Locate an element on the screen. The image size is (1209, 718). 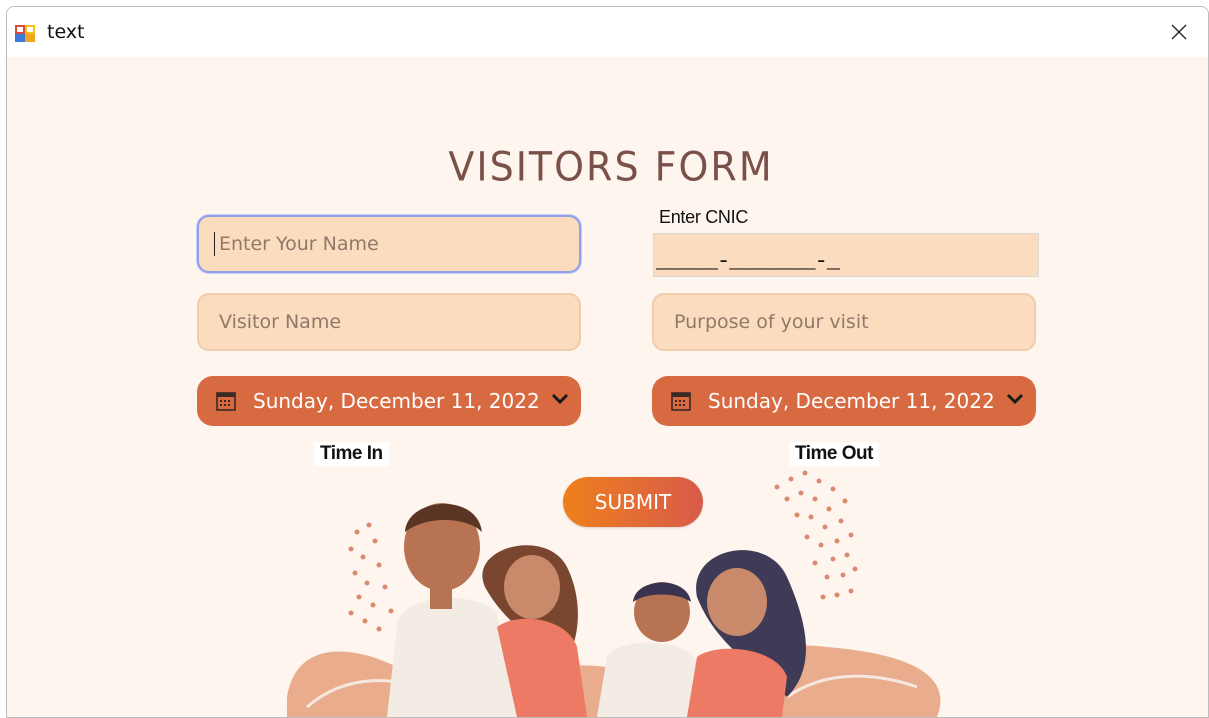
app-icon is located at coordinates (25, 33).